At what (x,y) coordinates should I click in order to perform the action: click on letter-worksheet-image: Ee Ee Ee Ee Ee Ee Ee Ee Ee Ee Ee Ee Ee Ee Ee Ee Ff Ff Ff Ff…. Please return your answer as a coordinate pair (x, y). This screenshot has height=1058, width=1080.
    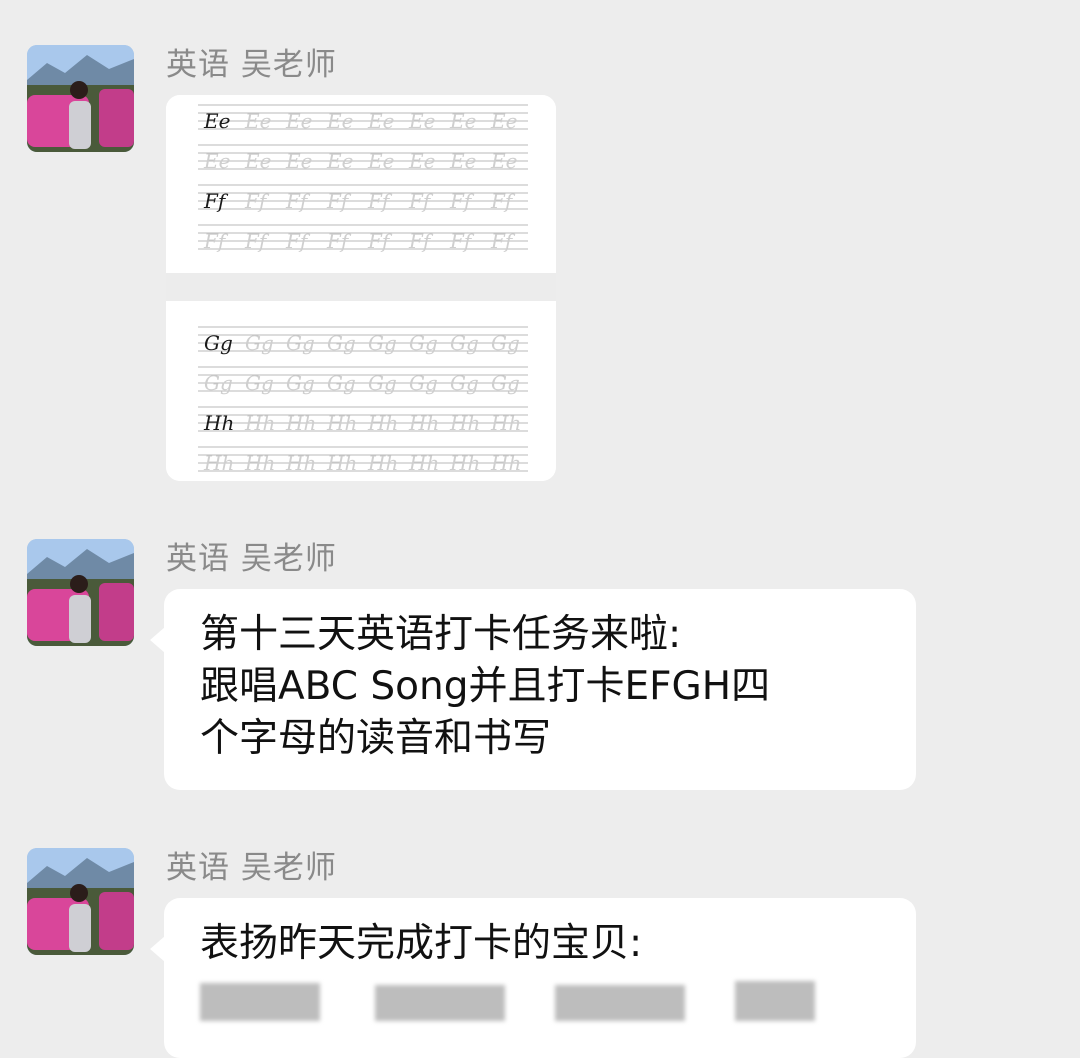
    Looking at the image, I should click on (361, 288).